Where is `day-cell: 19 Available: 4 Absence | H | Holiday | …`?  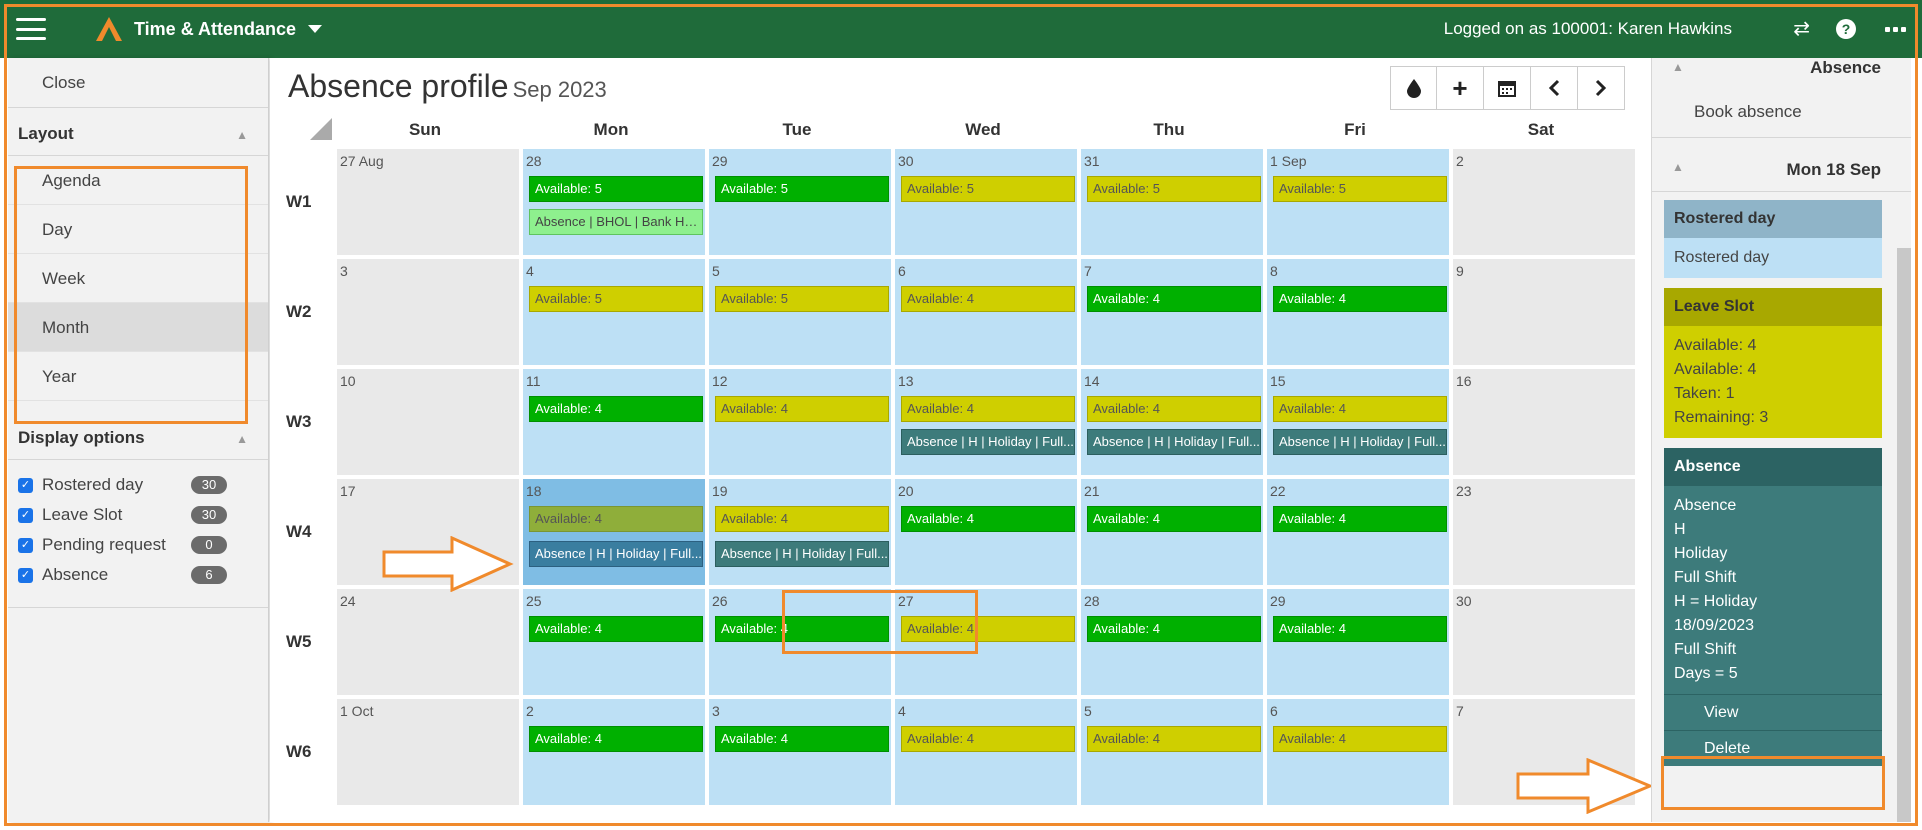
day-cell: 19 Available: 4 Absence | H | Holiday | … is located at coordinates (800, 532).